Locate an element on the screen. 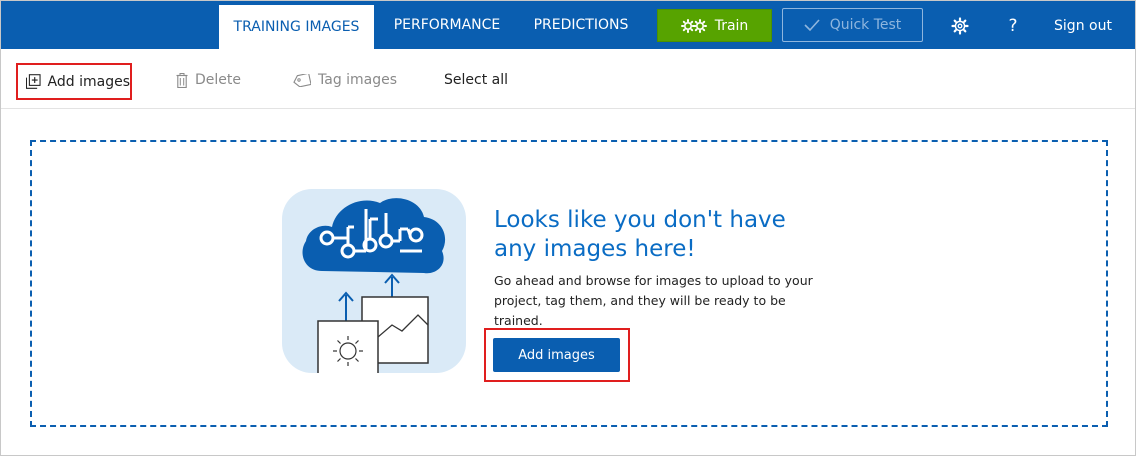 The height and width of the screenshot is (456, 1136). tab-predictions: PREDICTIONS is located at coordinates (581, 25).